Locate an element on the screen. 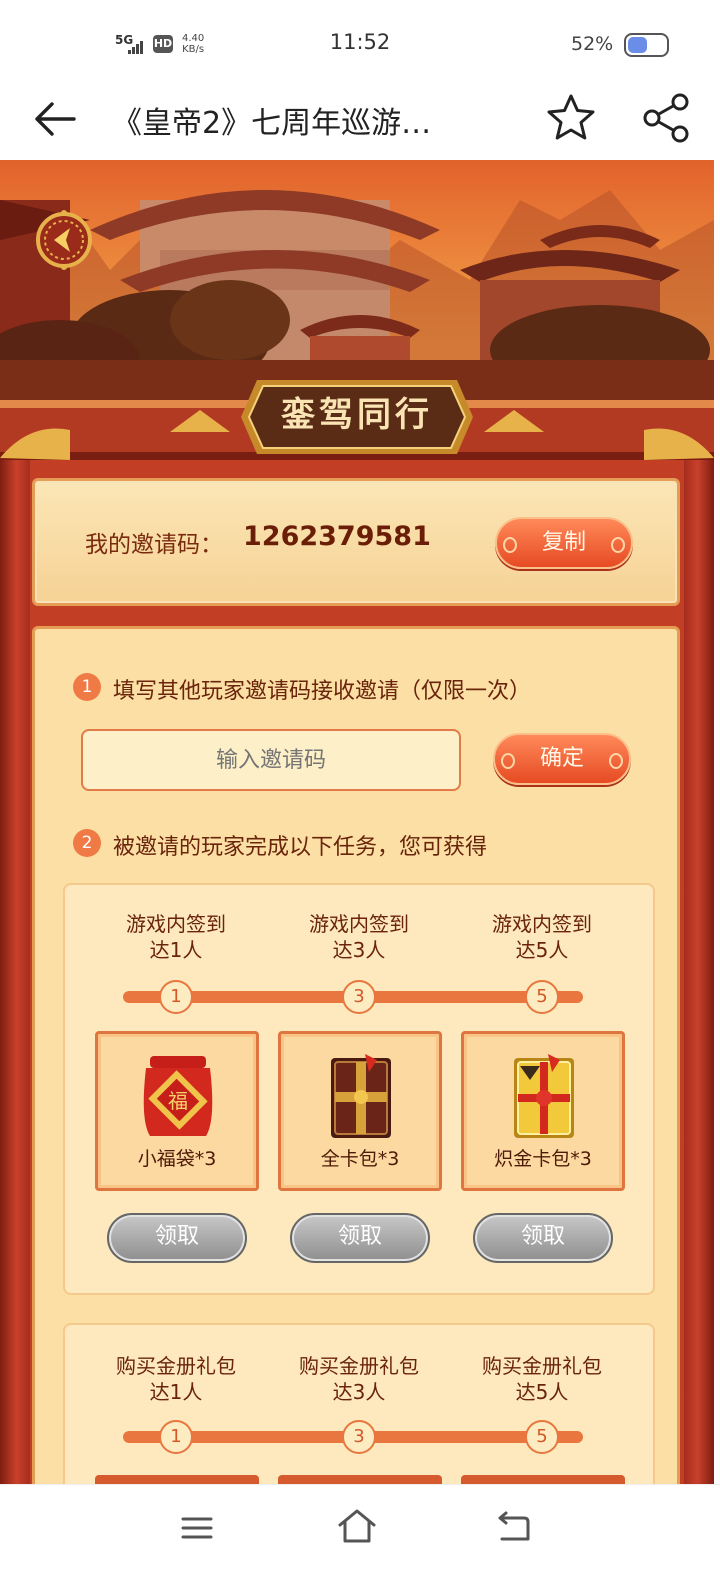  milestone-label: 游戏内签到 达3人 is located at coordinates (359, 937).